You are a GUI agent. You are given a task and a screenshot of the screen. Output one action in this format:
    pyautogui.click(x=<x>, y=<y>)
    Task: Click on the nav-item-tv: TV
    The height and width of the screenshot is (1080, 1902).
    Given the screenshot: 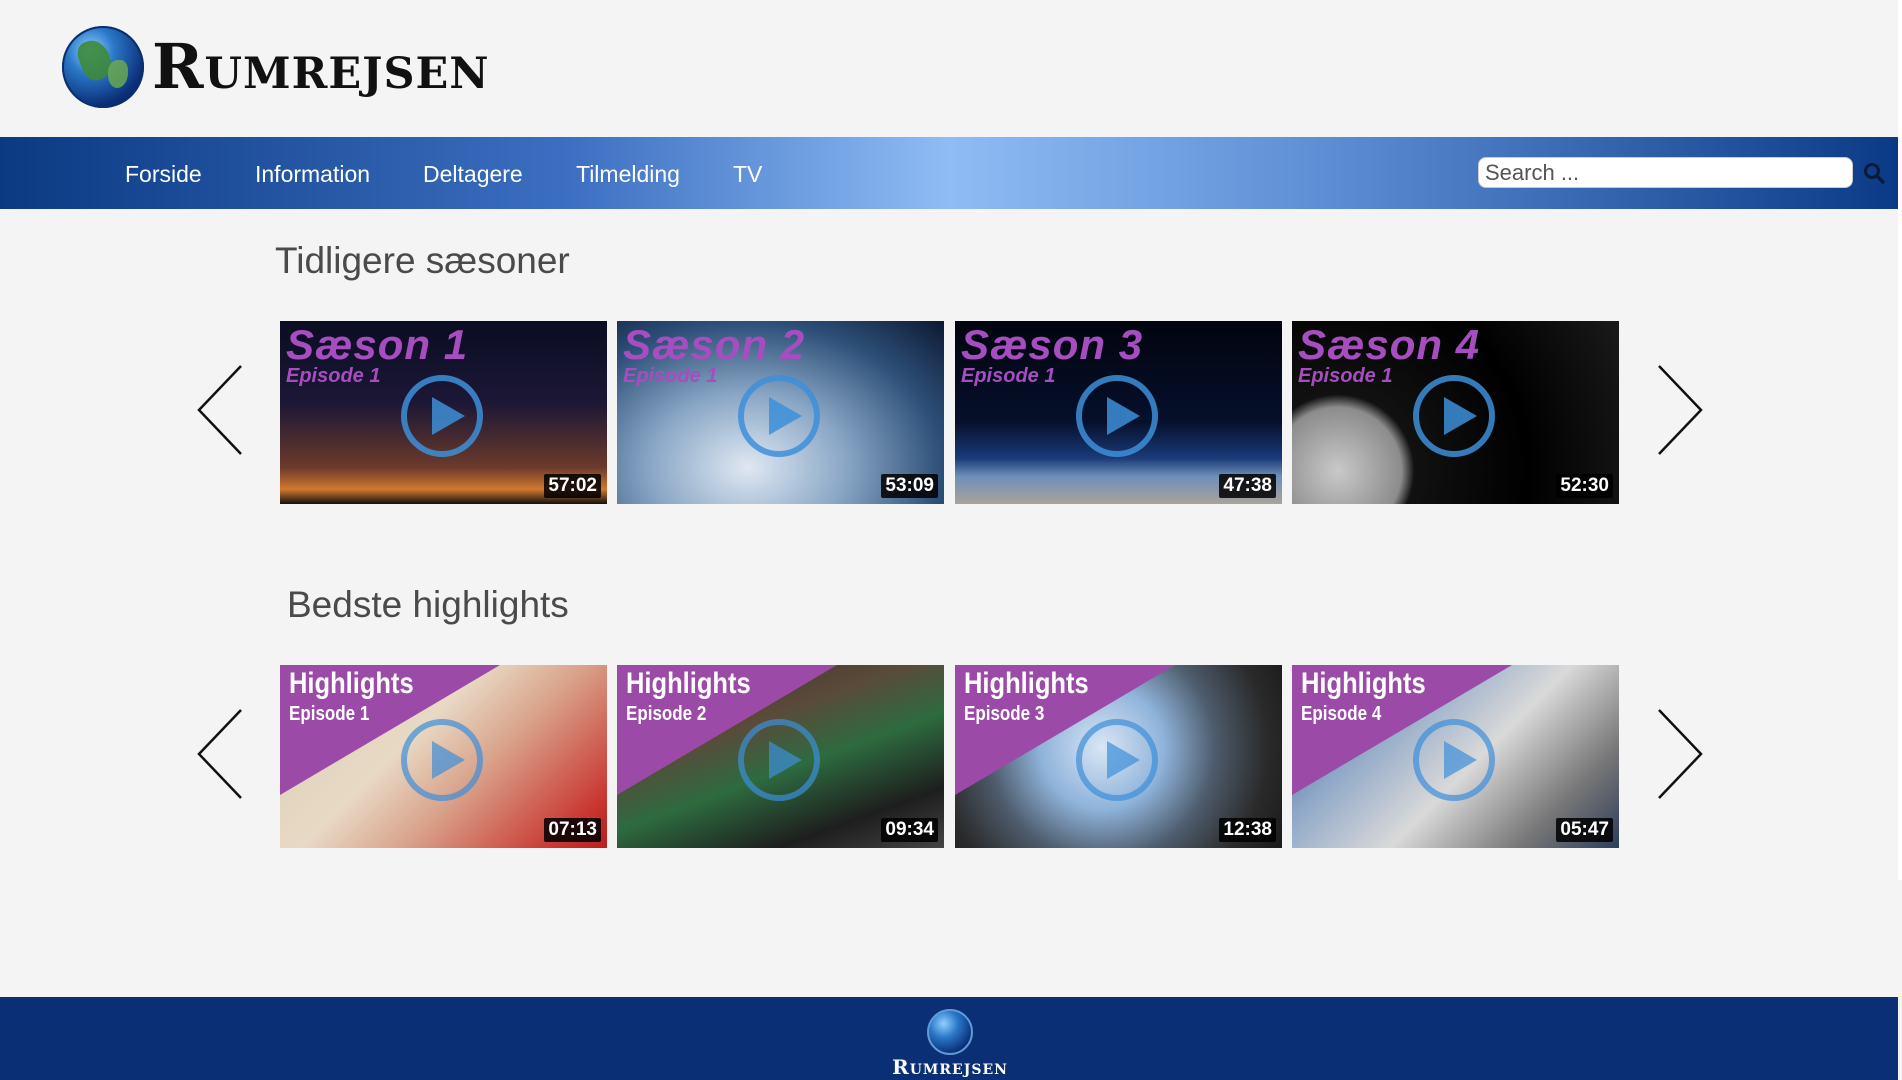 What is the action you would take?
    pyautogui.click(x=747, y=174)
    